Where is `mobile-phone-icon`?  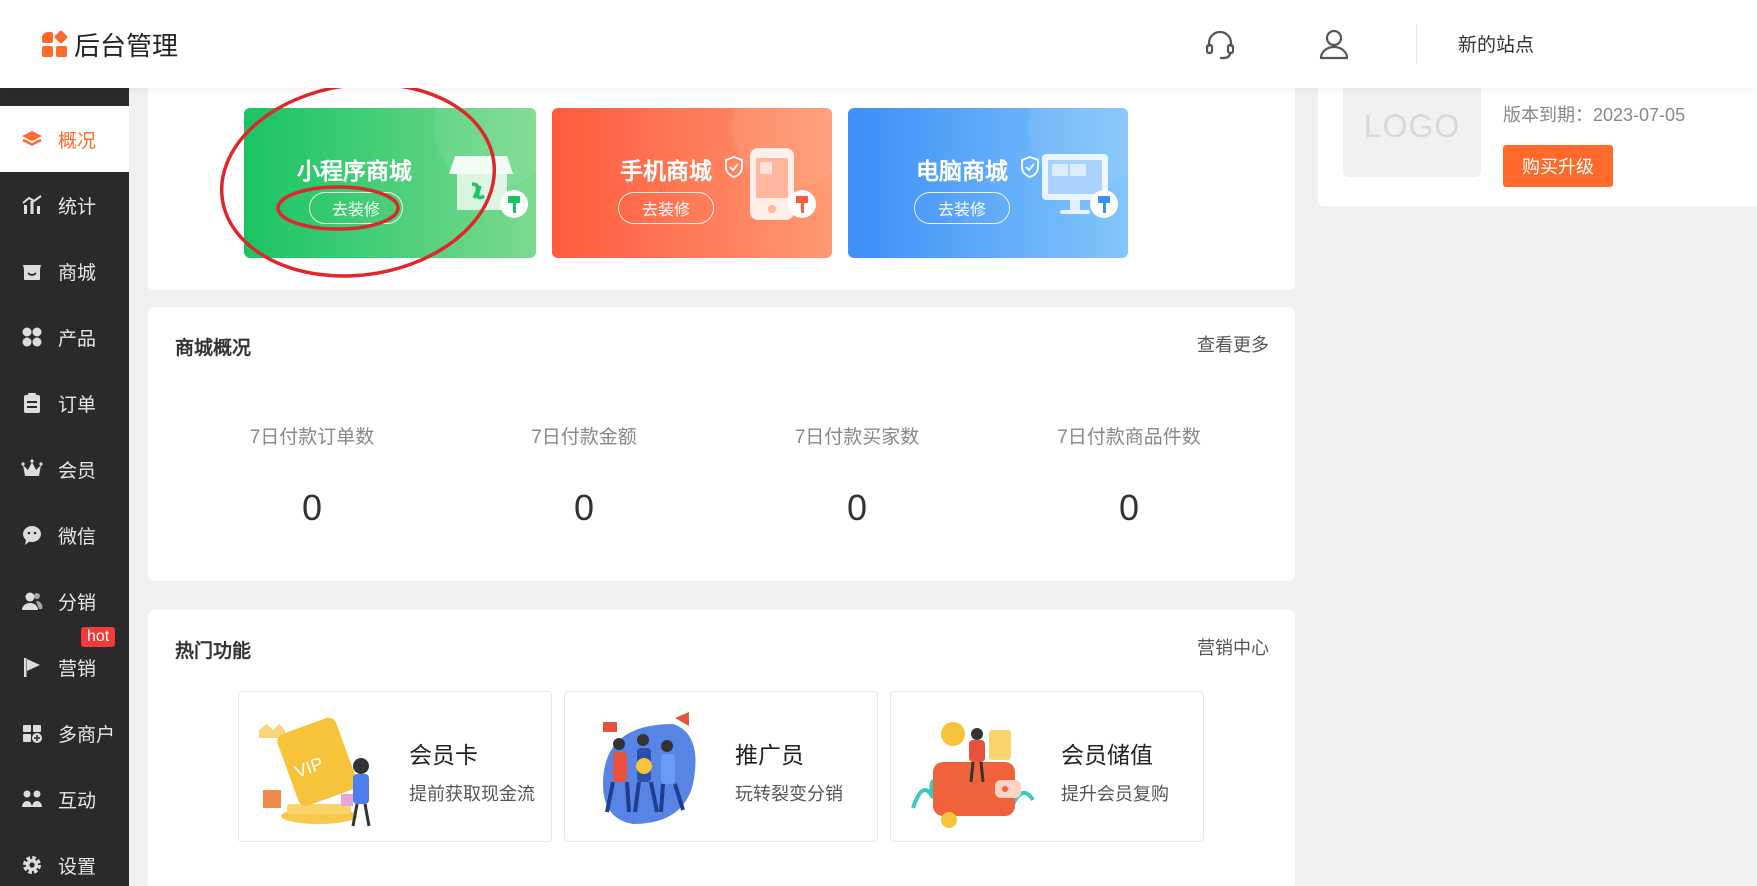
mobile-phone-icon is located at coordinates (783, 184).